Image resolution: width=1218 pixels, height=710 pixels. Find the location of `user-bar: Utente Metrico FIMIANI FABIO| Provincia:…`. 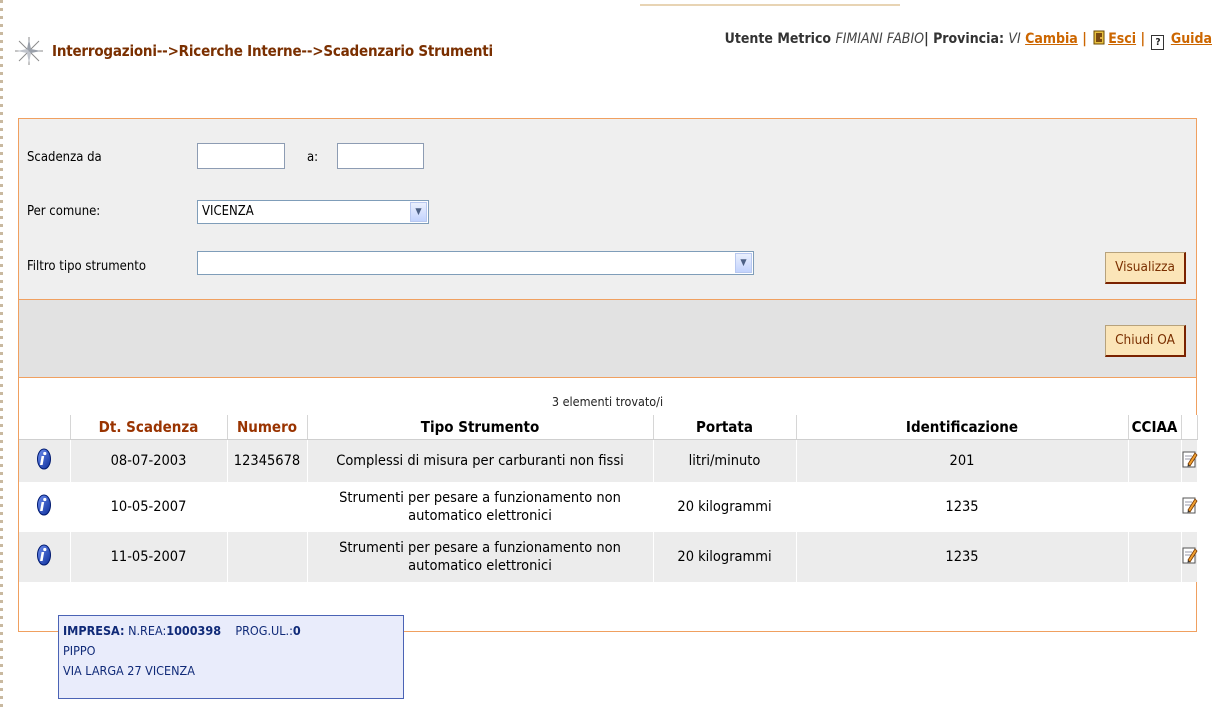

user-bar: Utente Metrico FIMIANI FABIO| Provincia:… is located at coordinates (968, 40).